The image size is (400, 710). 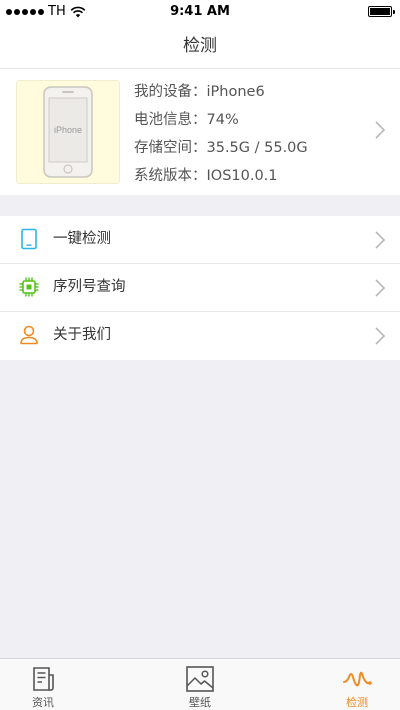 I want to click on menu-item-label: 序列号查询, so click(x=89, y=287).